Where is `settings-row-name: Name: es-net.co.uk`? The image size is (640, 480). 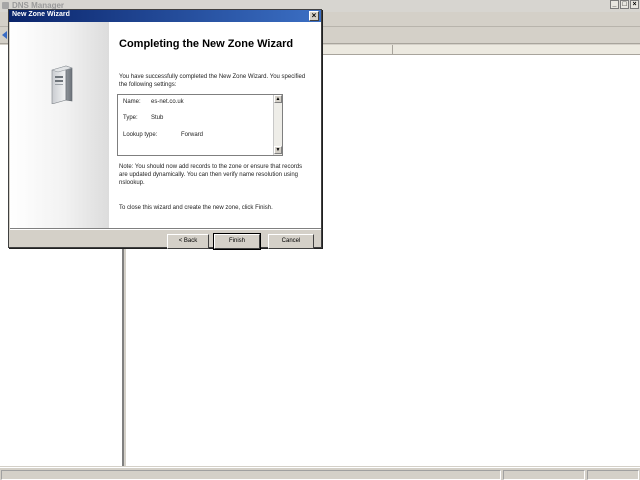
settings-row-name: Name: es-net.co.uk is located at coordinates (153, 102).